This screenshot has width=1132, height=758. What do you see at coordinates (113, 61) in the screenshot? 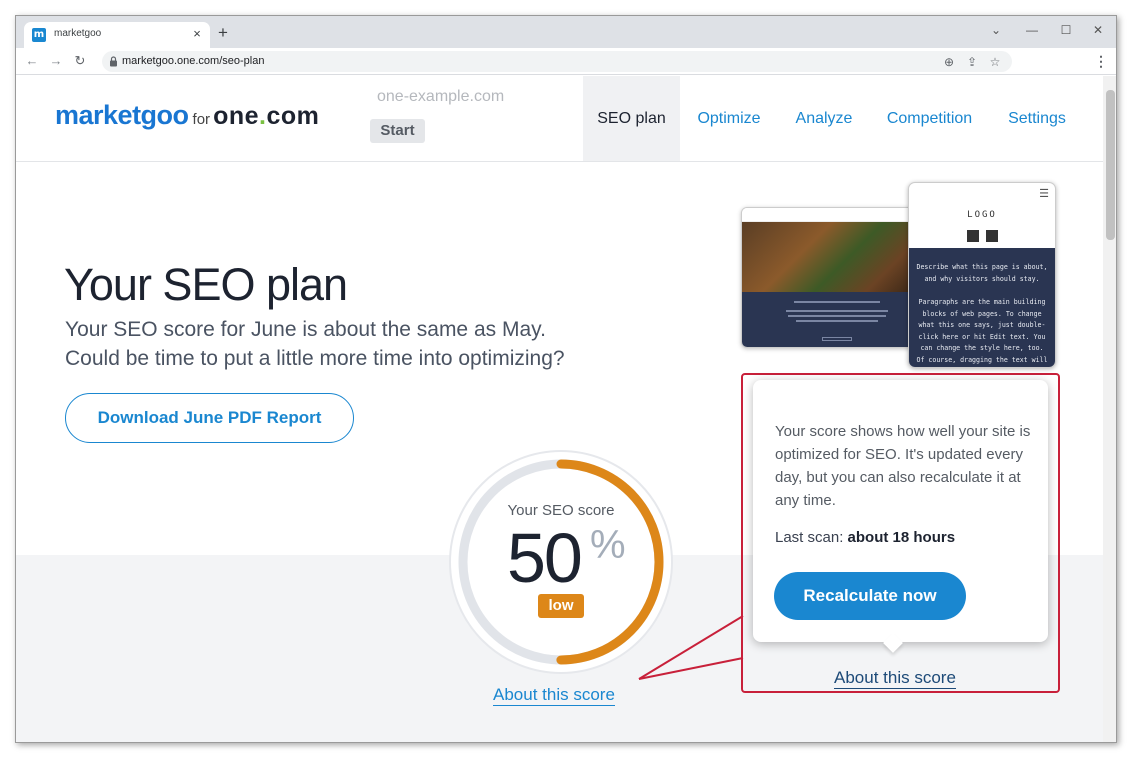
I see `lock-icon` at bounding box center [113, 61].